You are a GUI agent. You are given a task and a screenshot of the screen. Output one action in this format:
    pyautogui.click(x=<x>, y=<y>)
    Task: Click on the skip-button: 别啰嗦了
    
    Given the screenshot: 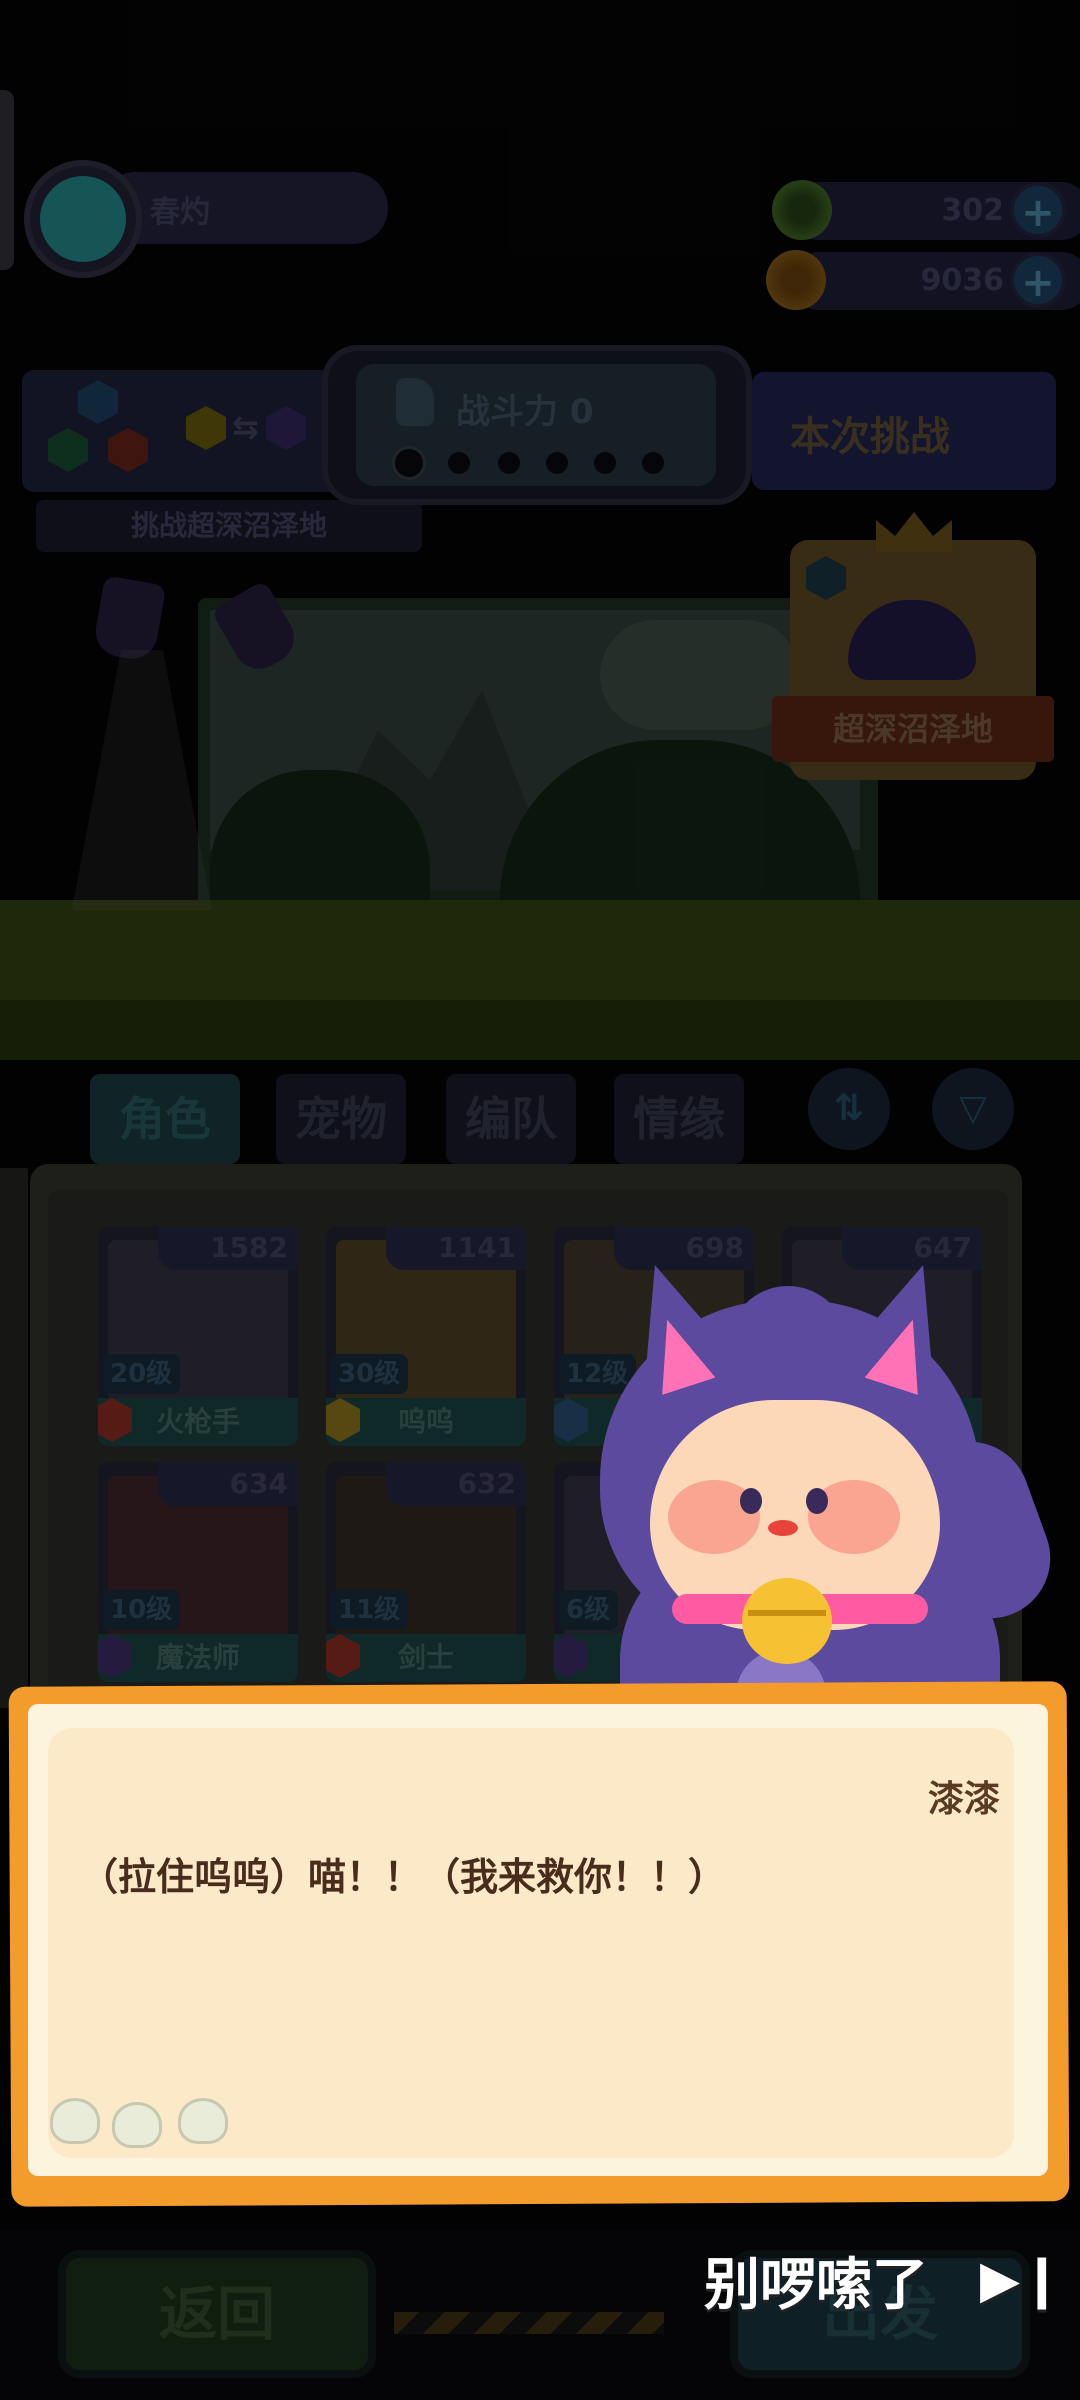 What is the action you would take?
    pyautogui.click(x=816, y=2280)
    